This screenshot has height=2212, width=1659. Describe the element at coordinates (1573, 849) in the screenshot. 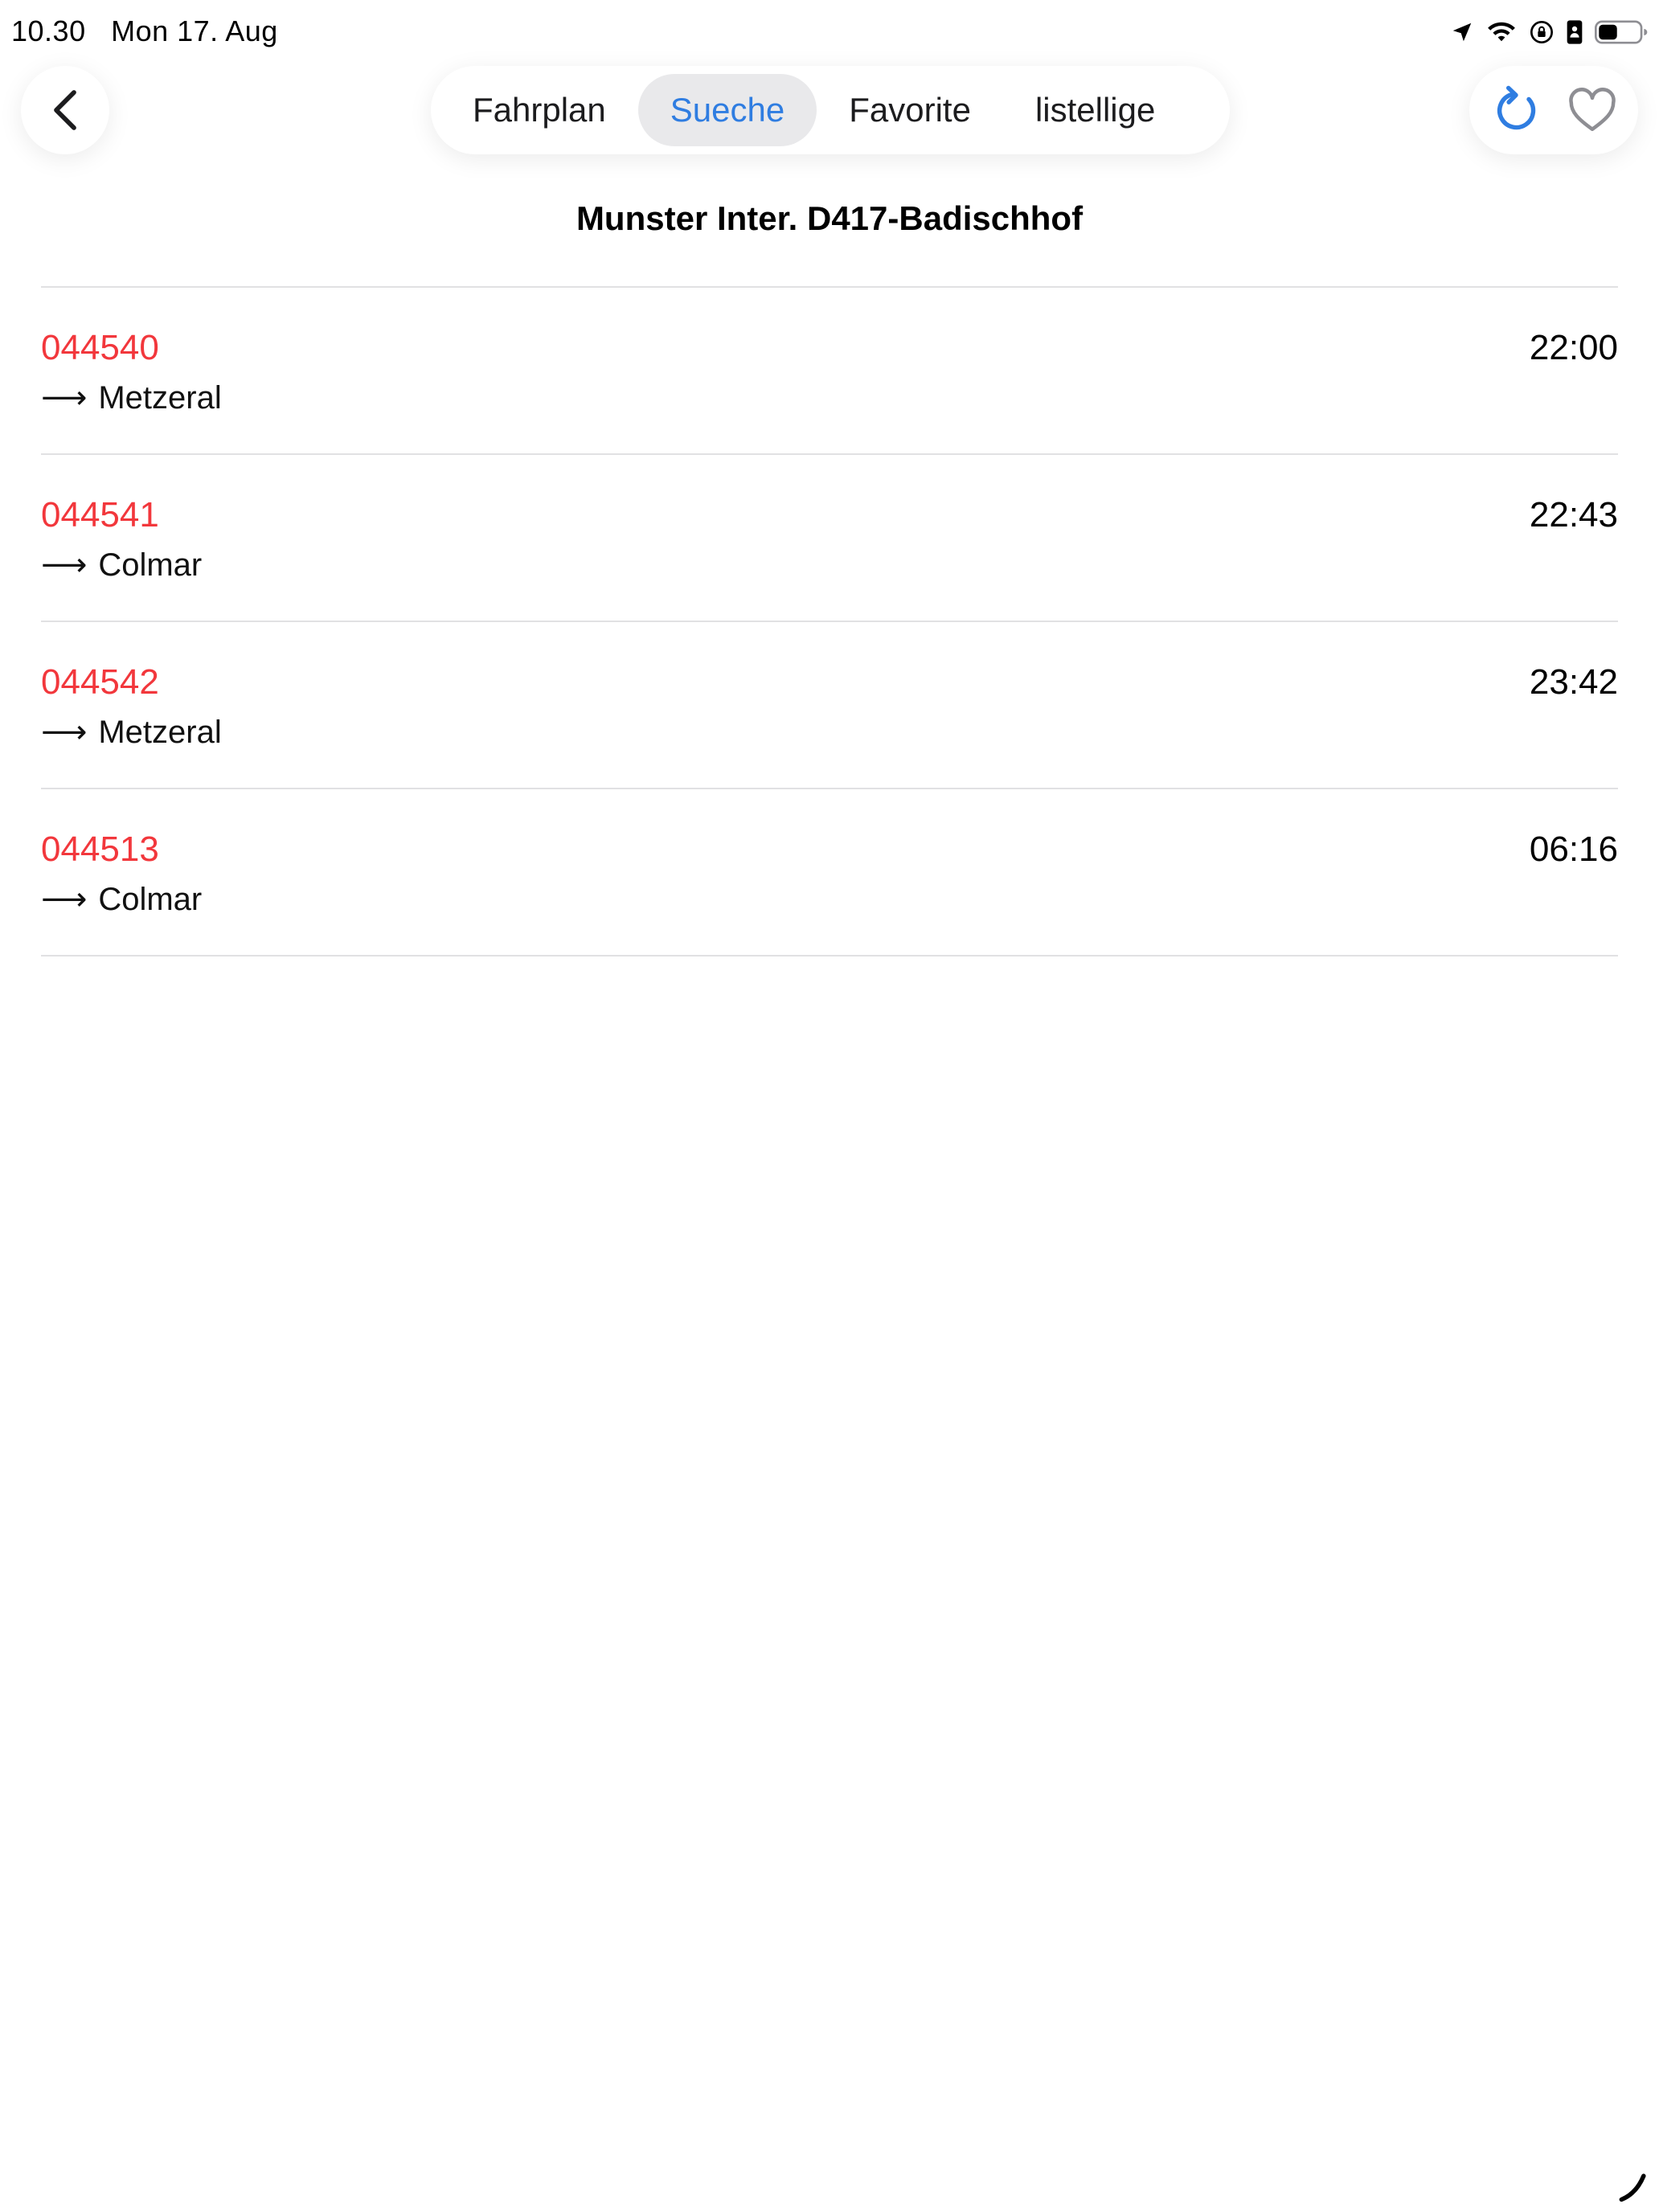

I see `departure-time: 06:16` at that location.